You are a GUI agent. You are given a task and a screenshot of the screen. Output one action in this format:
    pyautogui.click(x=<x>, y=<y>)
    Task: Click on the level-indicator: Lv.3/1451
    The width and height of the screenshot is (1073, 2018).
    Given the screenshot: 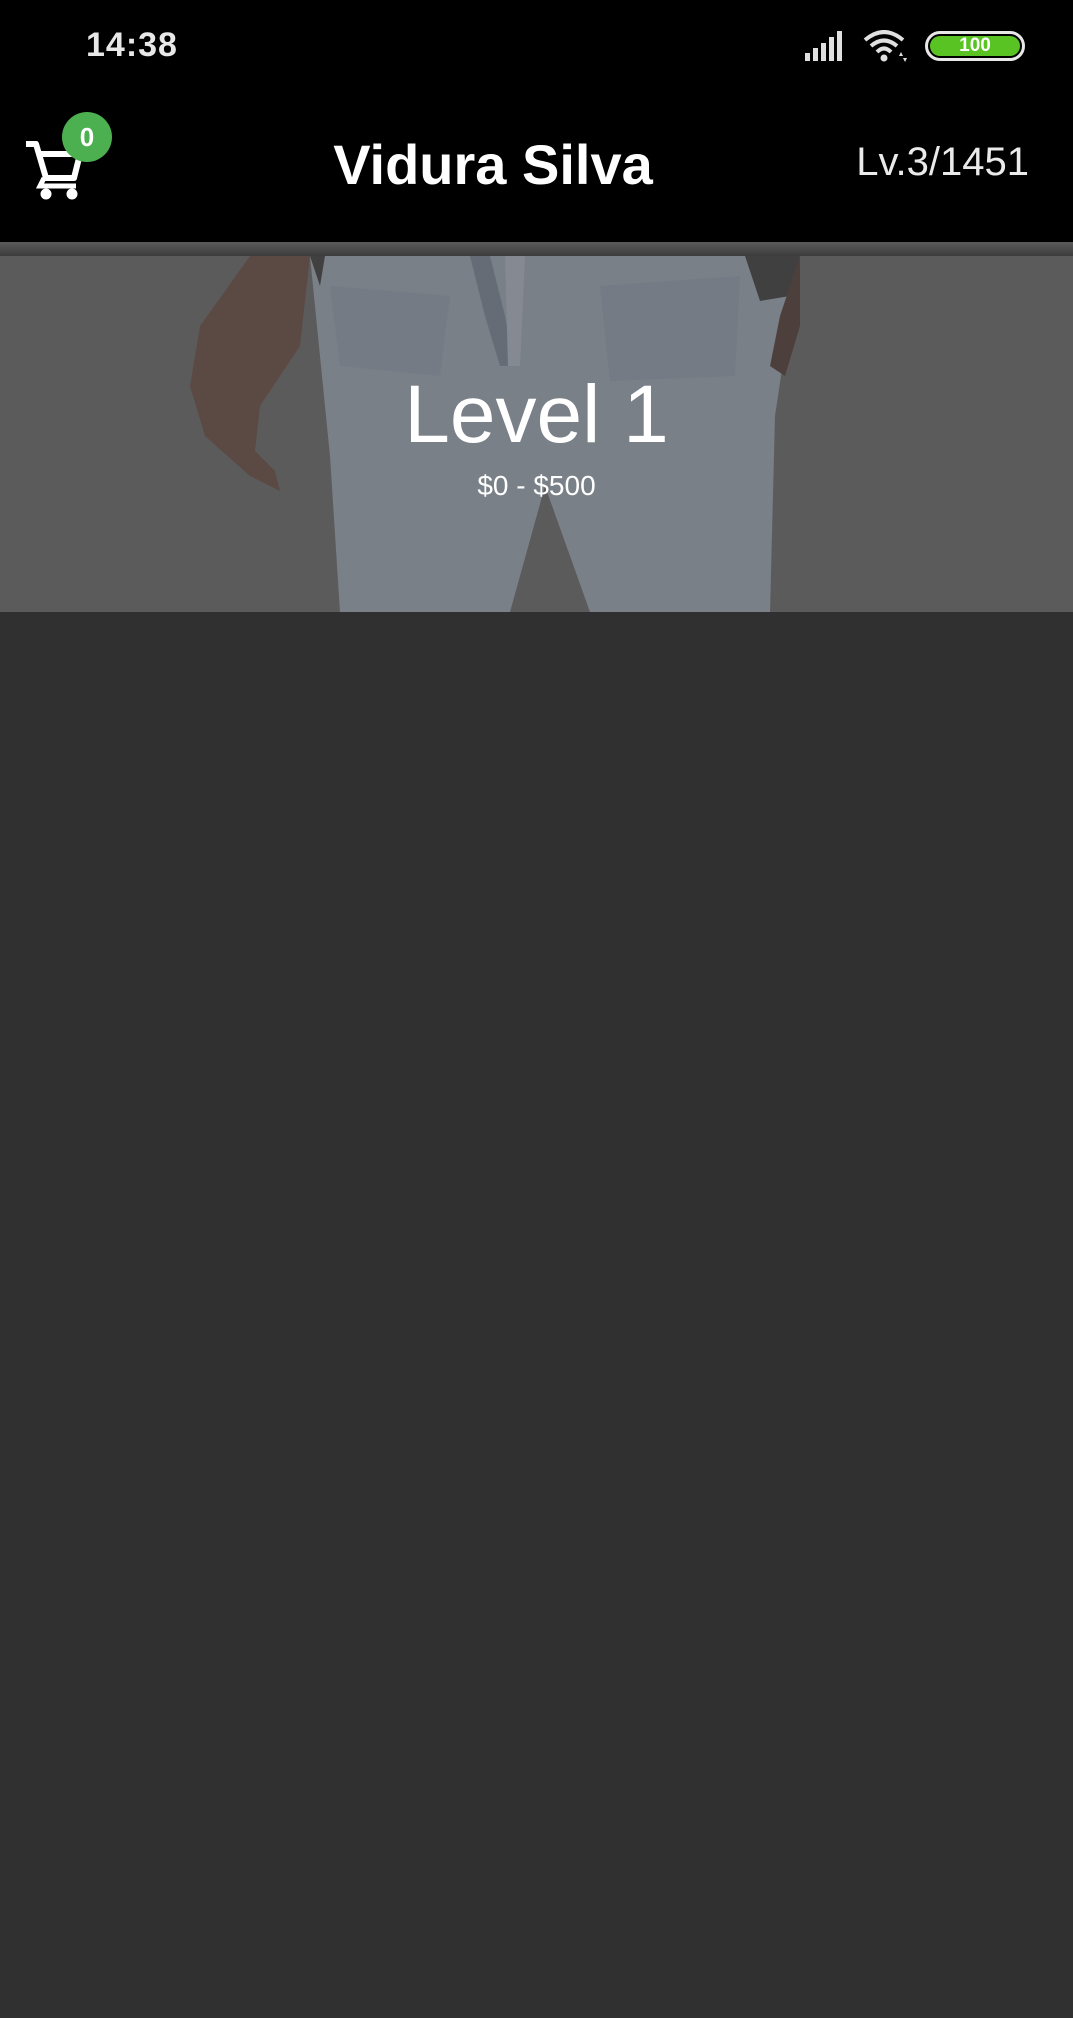 What is the action you would take?
    pyautogui.click(x=942, y=162)
    